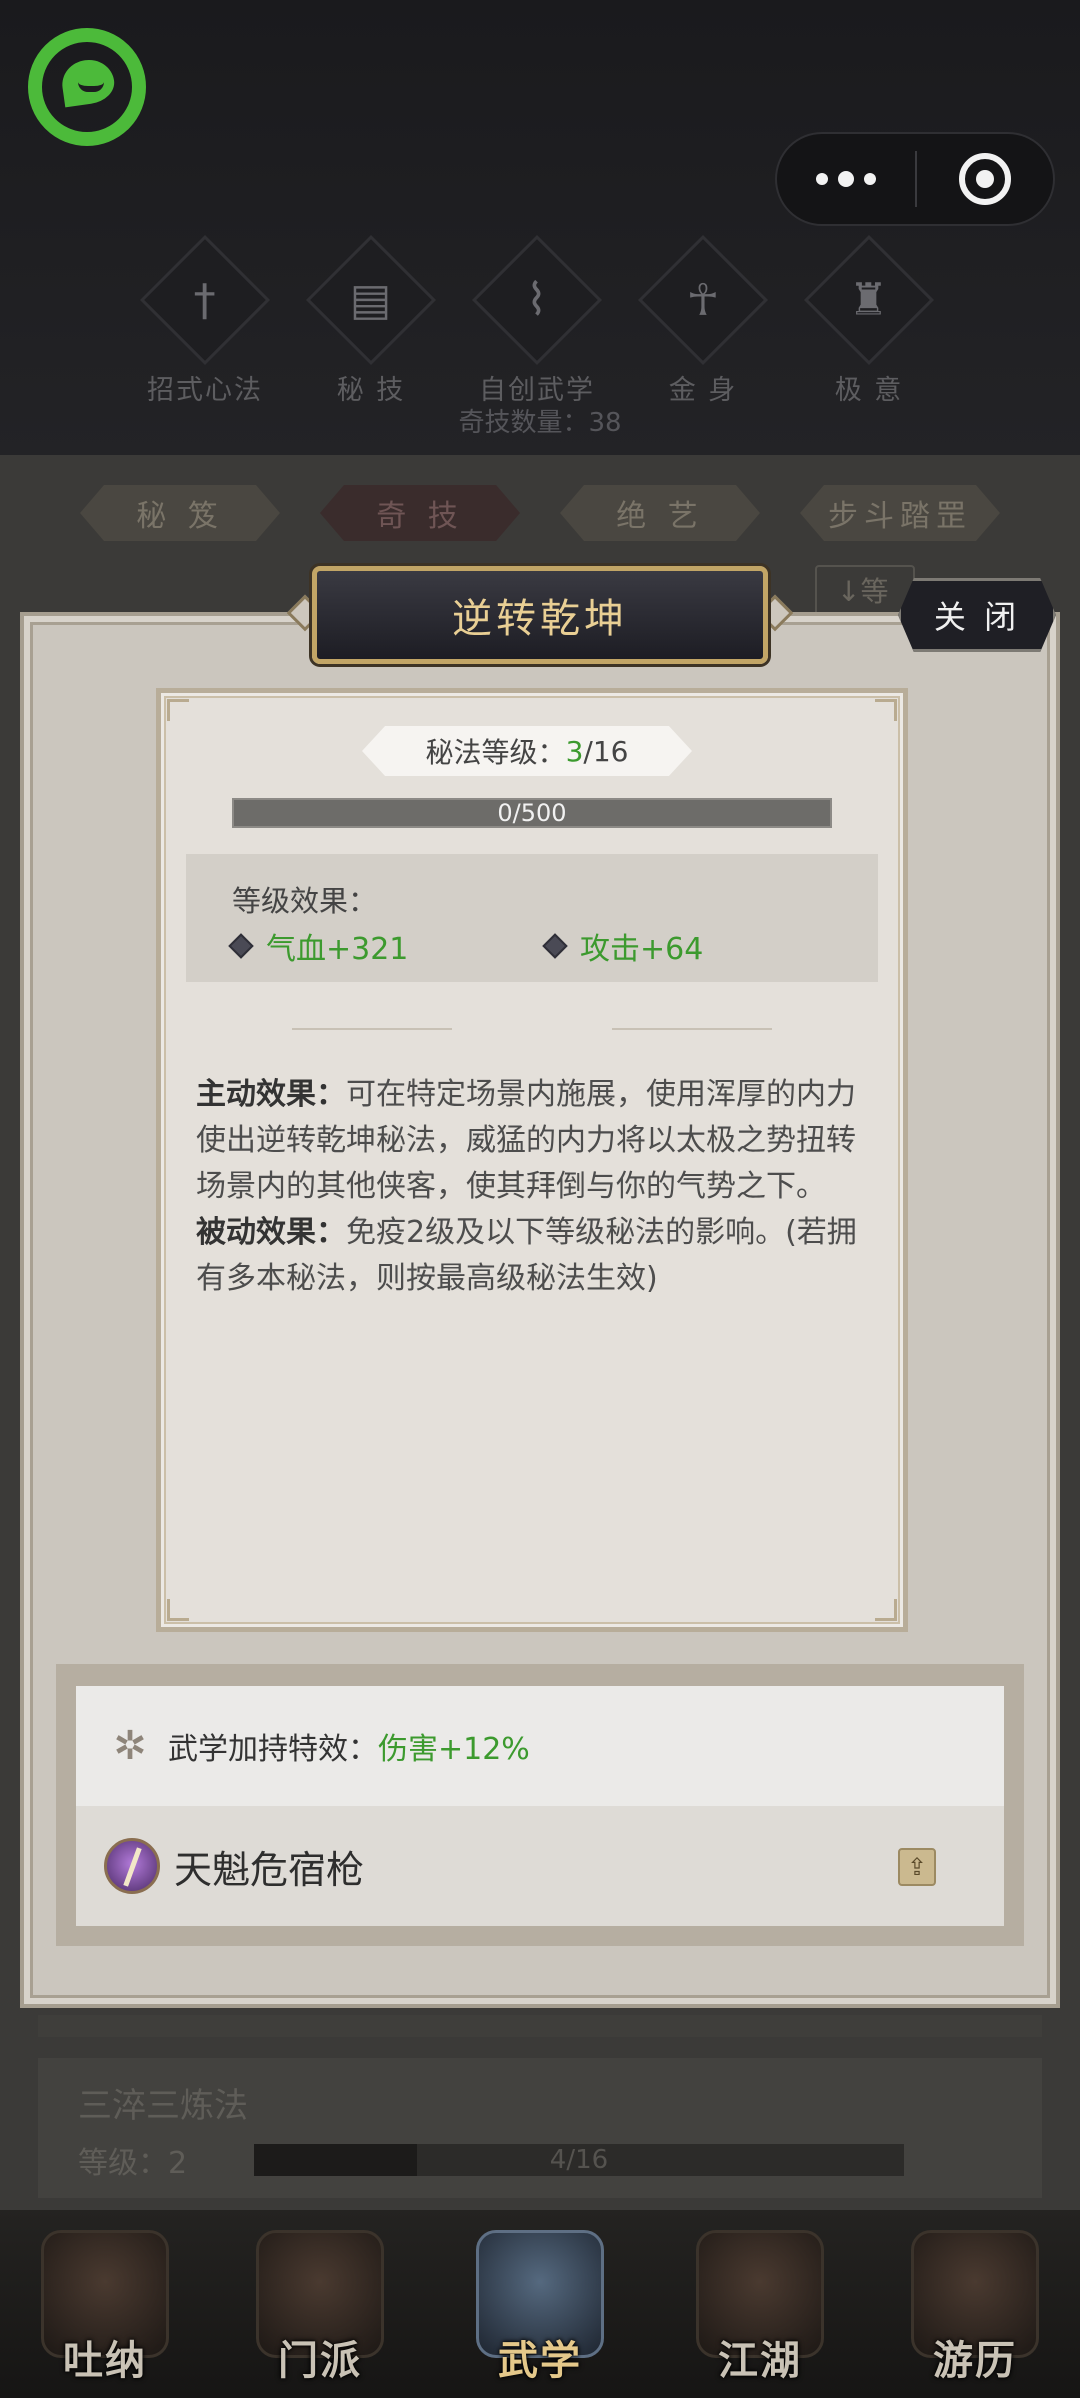 The width and height of the screenshot is (1080, 2398). I want to click on category-moves: † 招式心法, so click(205, 320).